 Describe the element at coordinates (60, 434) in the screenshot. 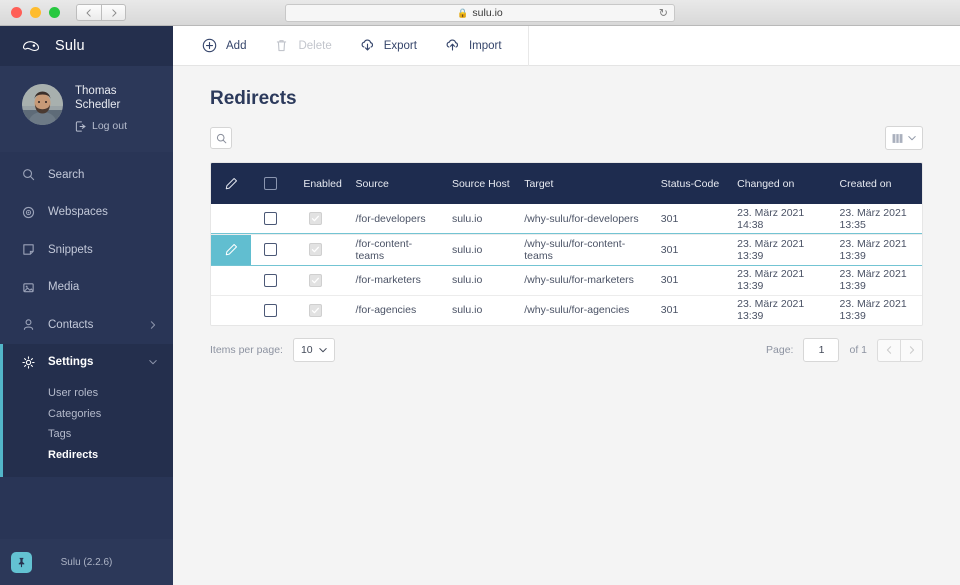

I see `sidebar-subitem-label: Tags` at that location.